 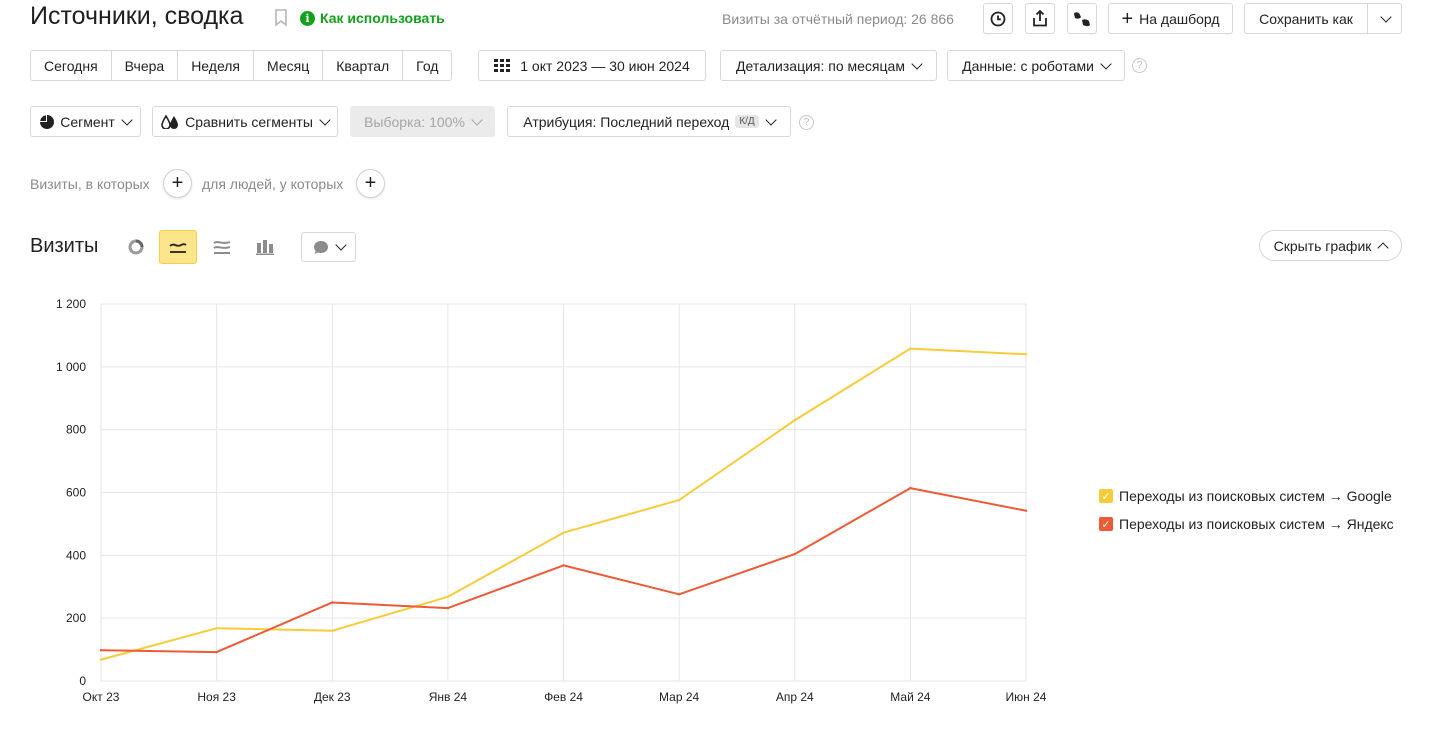 What do you see at coordinates (249, 121) in the screenshot?
I see `compare-label: Сравнить сегменты` at bounding box center [249, 121].